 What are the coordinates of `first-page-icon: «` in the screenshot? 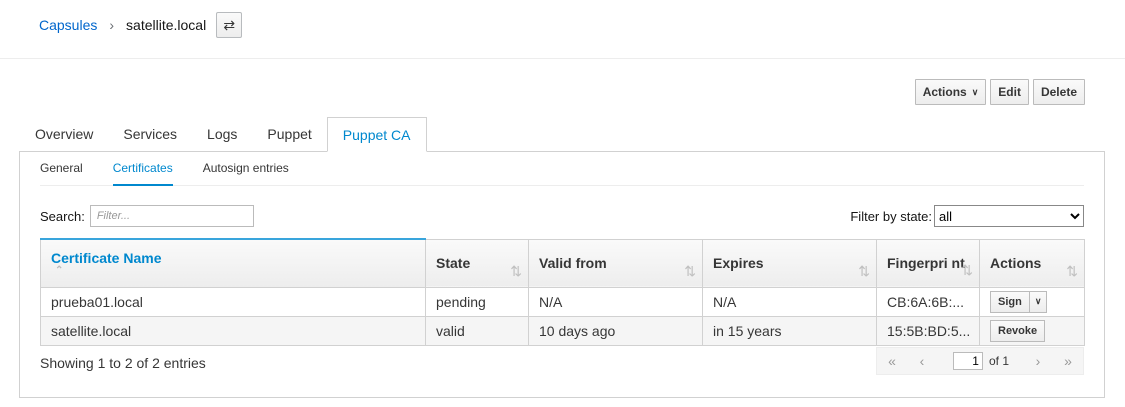 It's located at (892, 361).